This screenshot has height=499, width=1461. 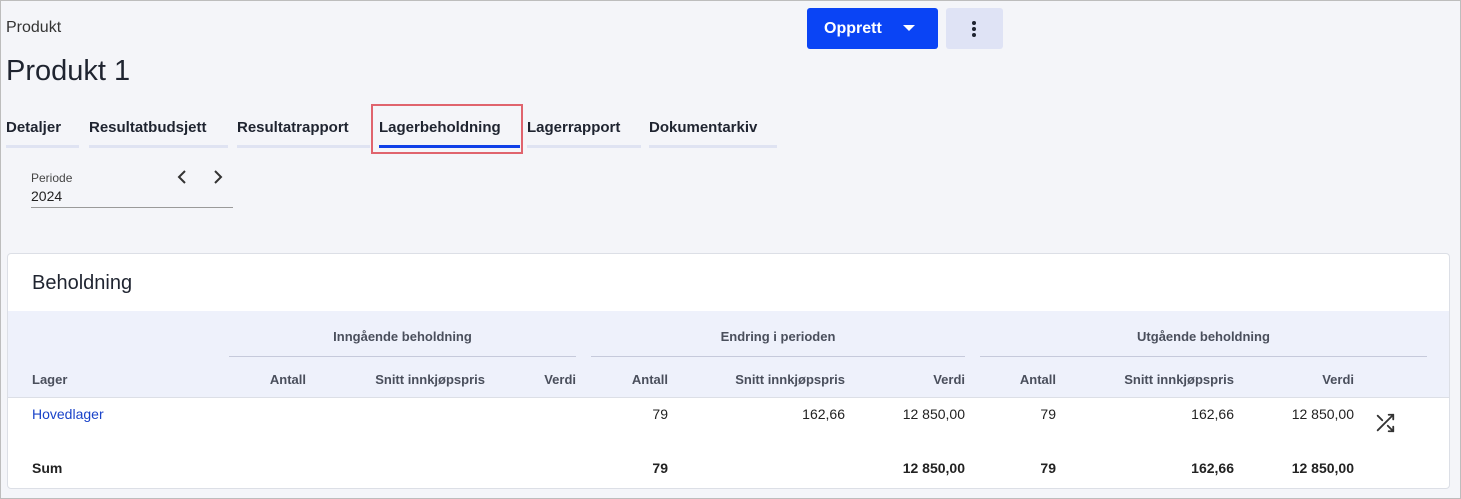 I want to click on tab-dokumentarkiv: Dokumentarkiv, so click(x=703, y=127).